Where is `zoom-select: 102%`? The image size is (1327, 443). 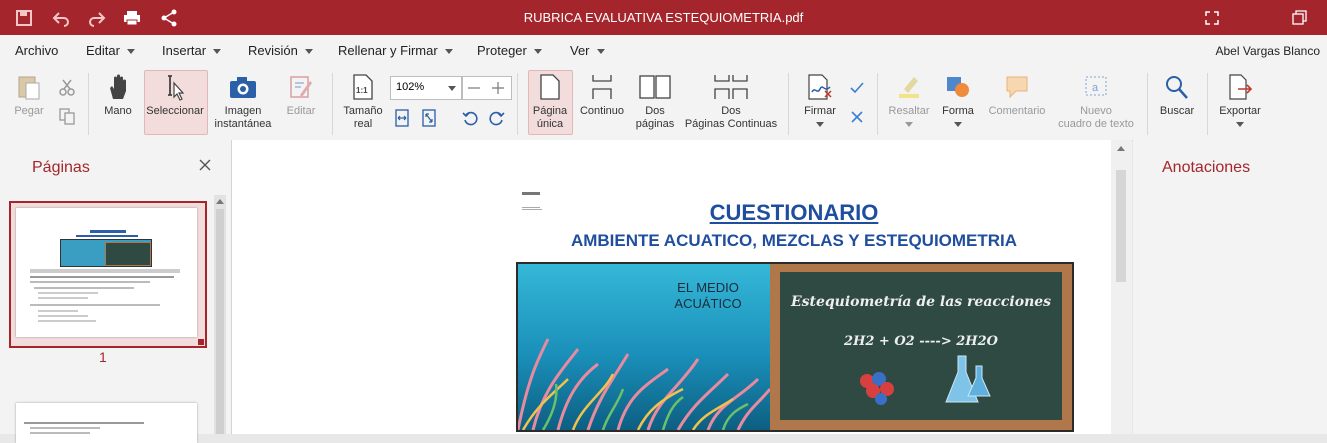
zoom-select: 102% is located at coordinates (426, 88).